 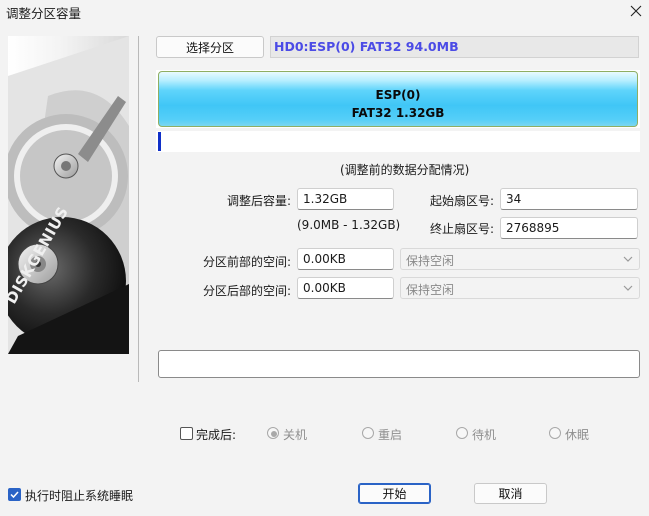 What do you see at coordinates (246, 291) in the screenshot?
I see `after-space-label: 分区后部的空间:` at bounding box center [246, 291].